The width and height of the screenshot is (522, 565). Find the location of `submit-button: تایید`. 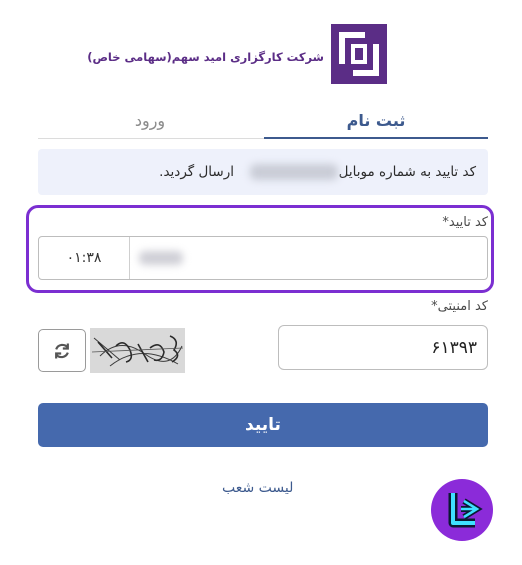

submit-button: تایید is located at coordinates (263, 425).